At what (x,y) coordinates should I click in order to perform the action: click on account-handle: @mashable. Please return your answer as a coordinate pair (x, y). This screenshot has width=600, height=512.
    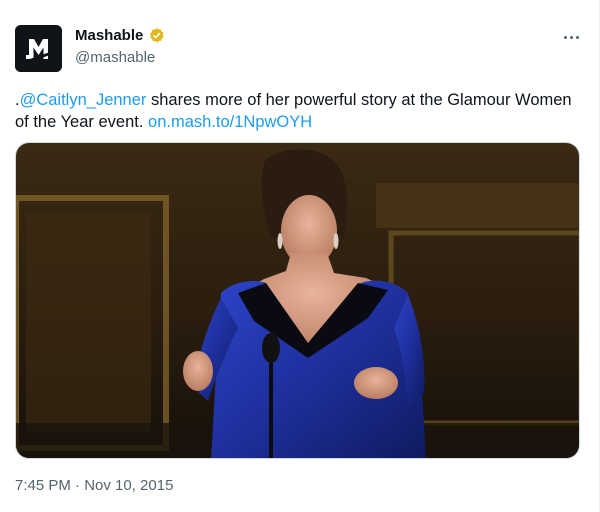
    Looking at the image, I should click on (115, 57).